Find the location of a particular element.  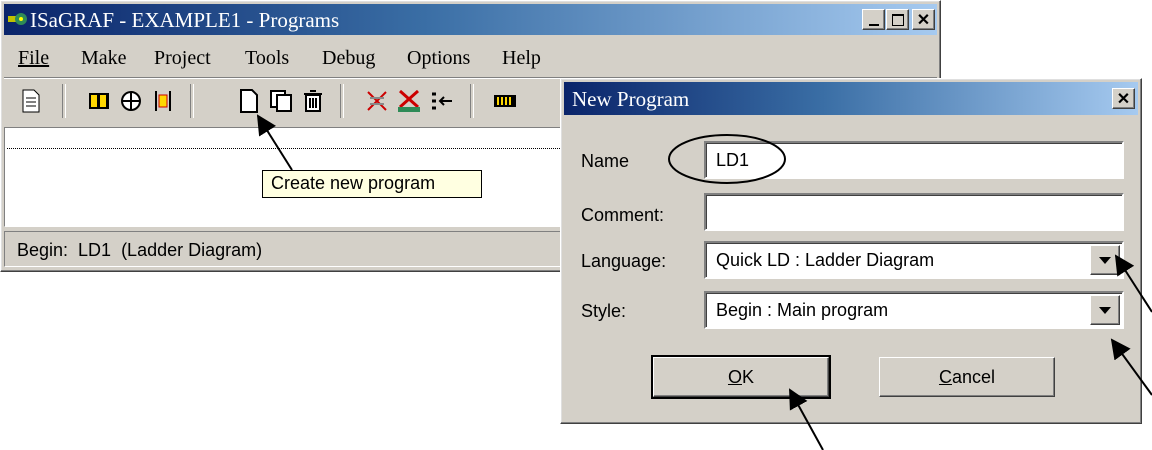

comment-input is located at coordinates (914, 212).